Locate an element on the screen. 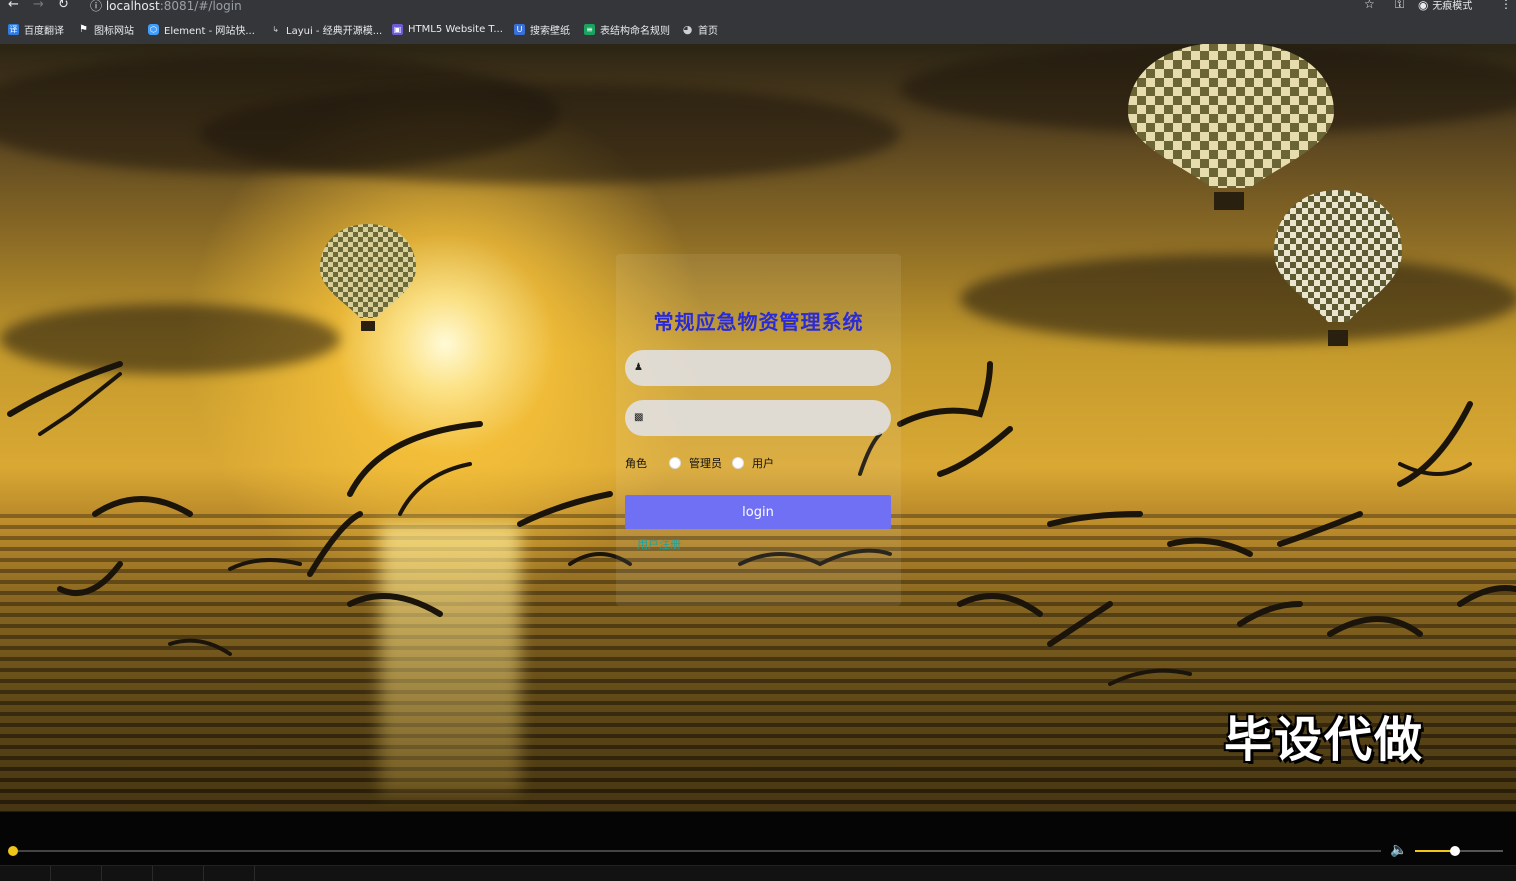 Image resolution: width=1516 pixels, height=881 pixels. html5-template-icon: ▣ is located at coordinates (397, 29).